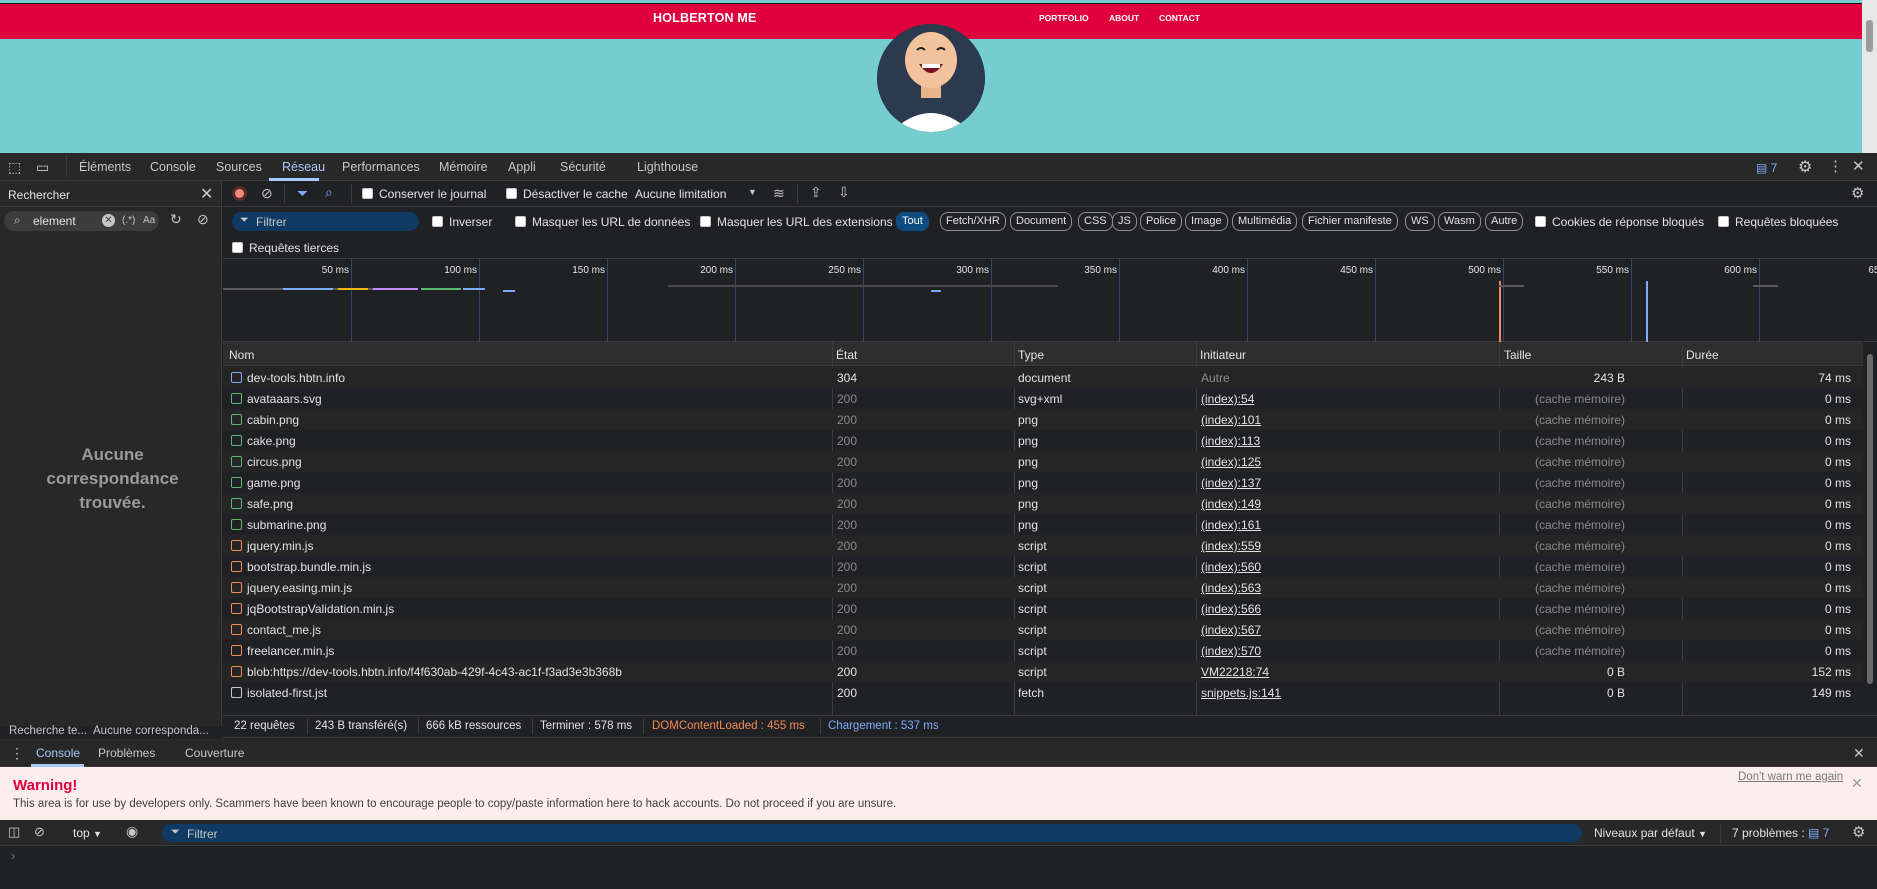 The image size is (1877, 889). Describe the element at coordinates (1858, 832) in the screenshot. I see `console-settings-icon: ⚙` at that location.